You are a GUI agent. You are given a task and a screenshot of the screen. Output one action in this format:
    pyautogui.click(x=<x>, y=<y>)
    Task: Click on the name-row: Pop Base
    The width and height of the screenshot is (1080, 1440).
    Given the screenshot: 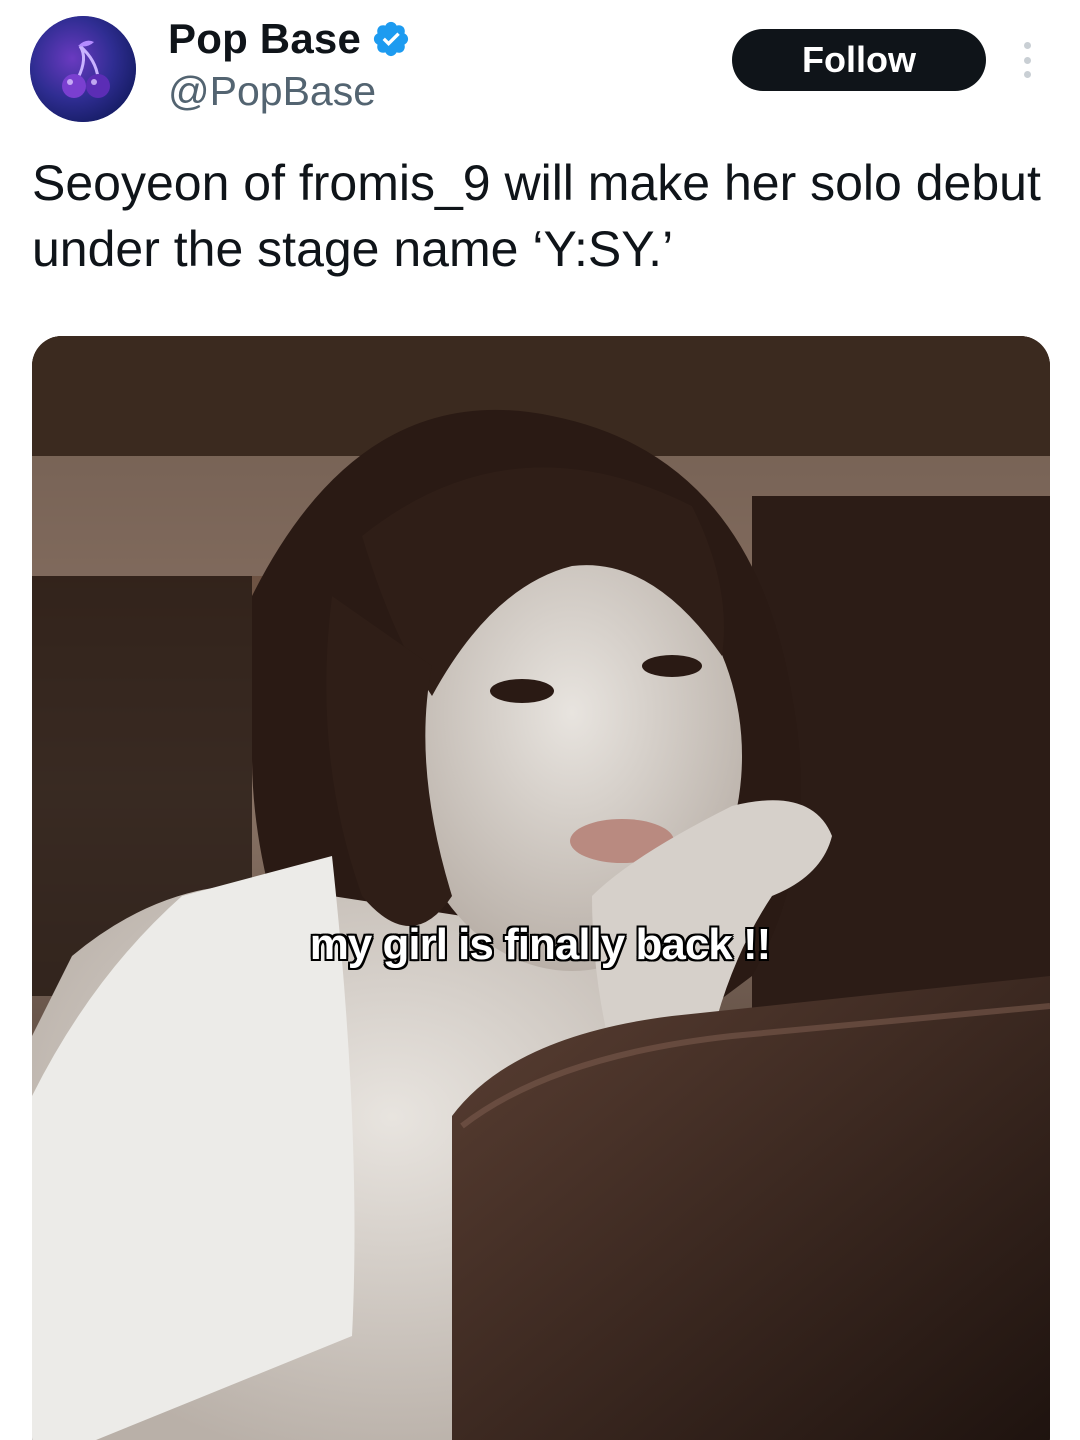 What is the action you would take?
    pyautogui.click(x=289, y=39)
    